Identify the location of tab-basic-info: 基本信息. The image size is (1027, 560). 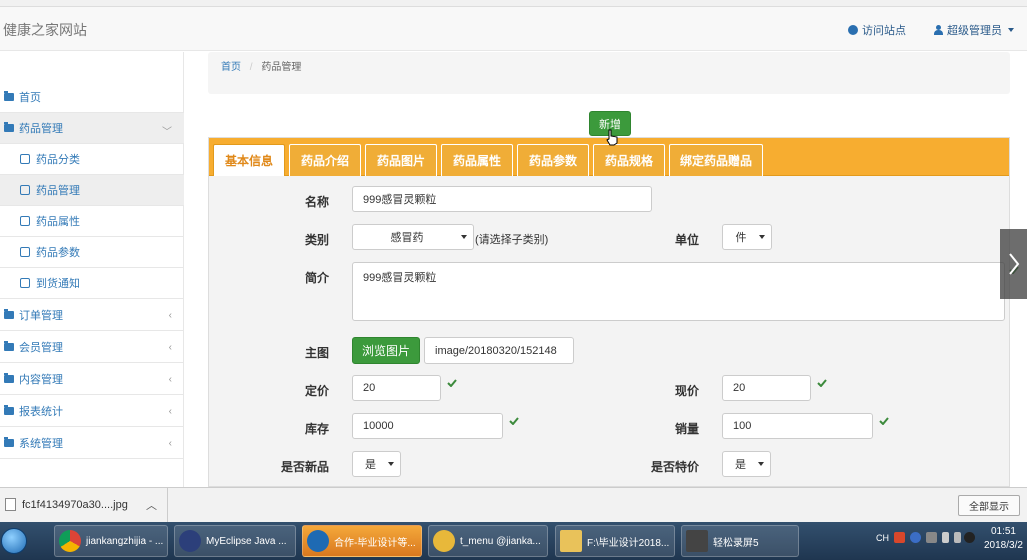
(249, 160).